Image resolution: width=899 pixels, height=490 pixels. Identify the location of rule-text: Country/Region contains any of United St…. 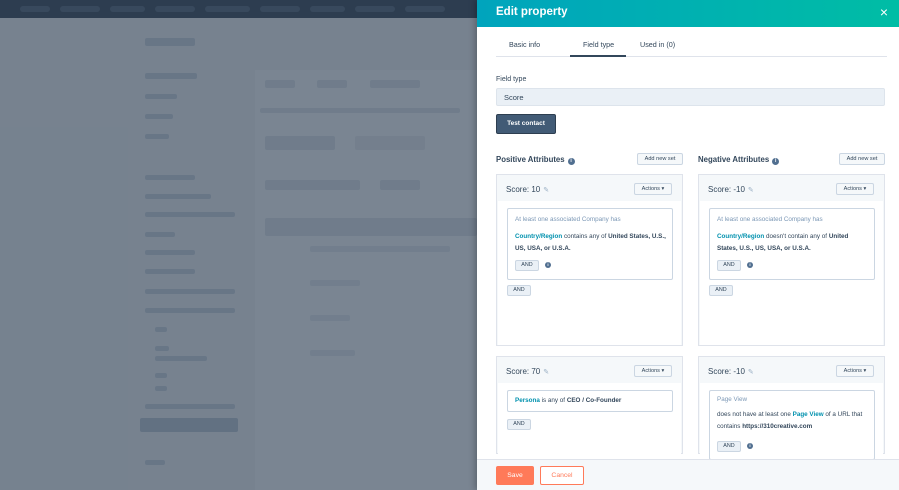
(590, 242).